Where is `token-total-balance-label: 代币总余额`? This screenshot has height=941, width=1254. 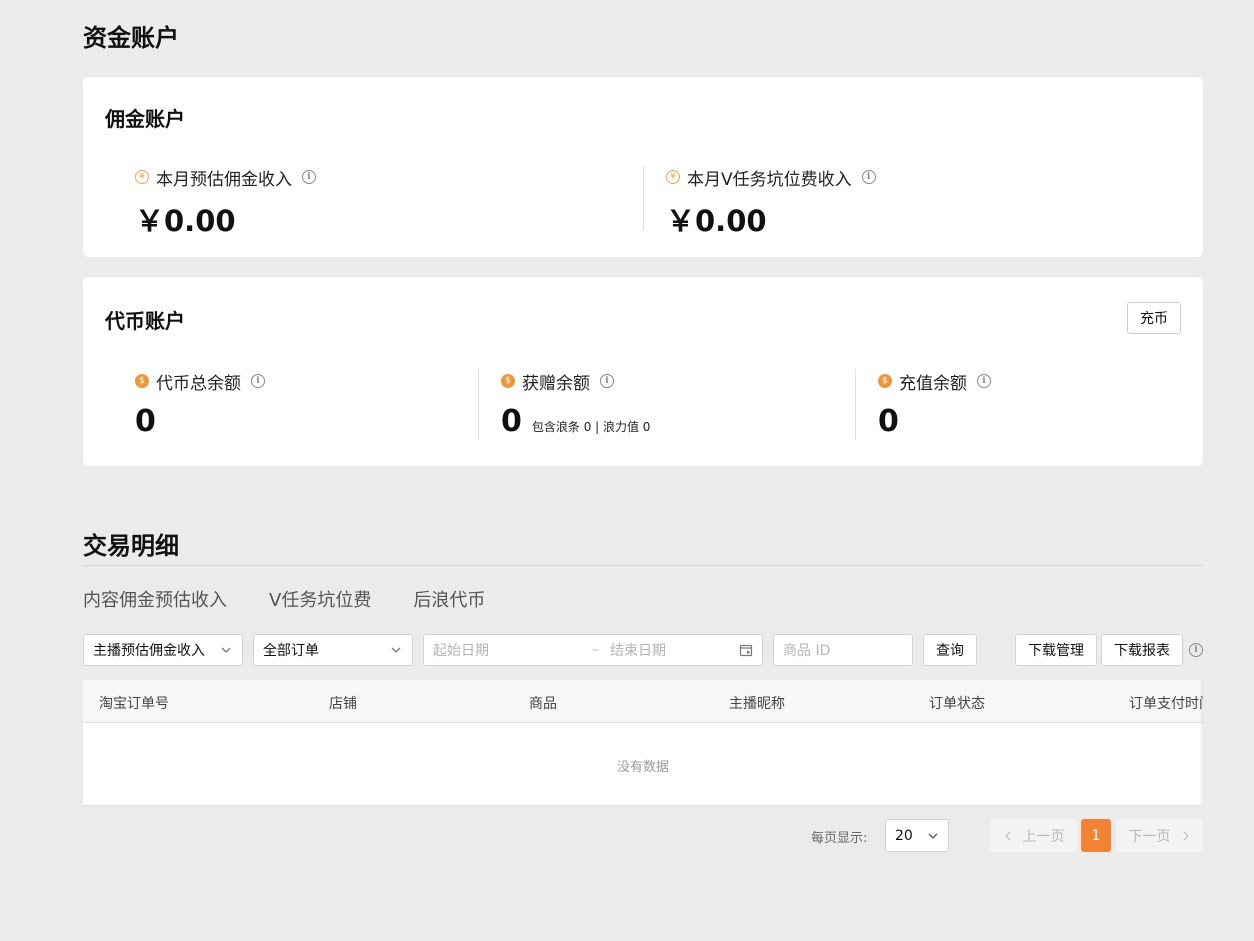
token-total-balance-label: 代币总余额 is located at coordinates (198, 383).